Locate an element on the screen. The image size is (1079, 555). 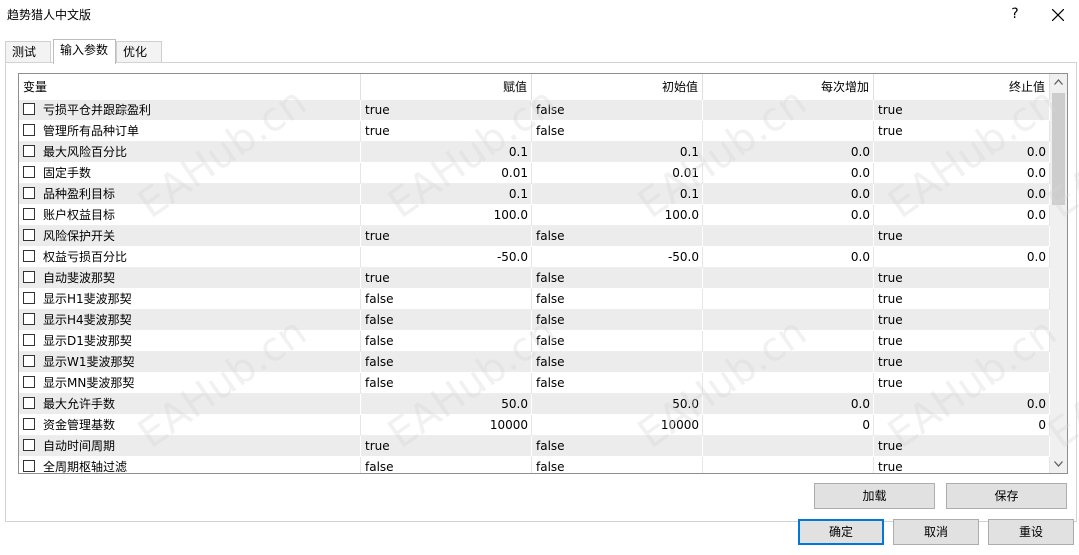
header-value: 赋值 is located at coordinates (446, 87).